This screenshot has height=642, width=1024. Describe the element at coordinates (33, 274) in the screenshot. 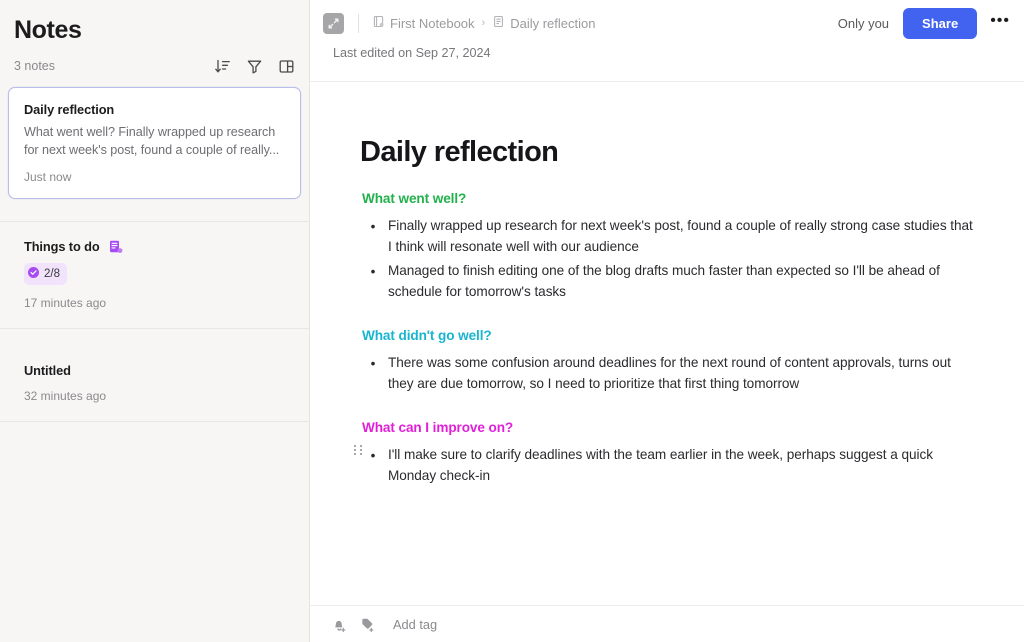

I see `check-circle-icon` at that location.